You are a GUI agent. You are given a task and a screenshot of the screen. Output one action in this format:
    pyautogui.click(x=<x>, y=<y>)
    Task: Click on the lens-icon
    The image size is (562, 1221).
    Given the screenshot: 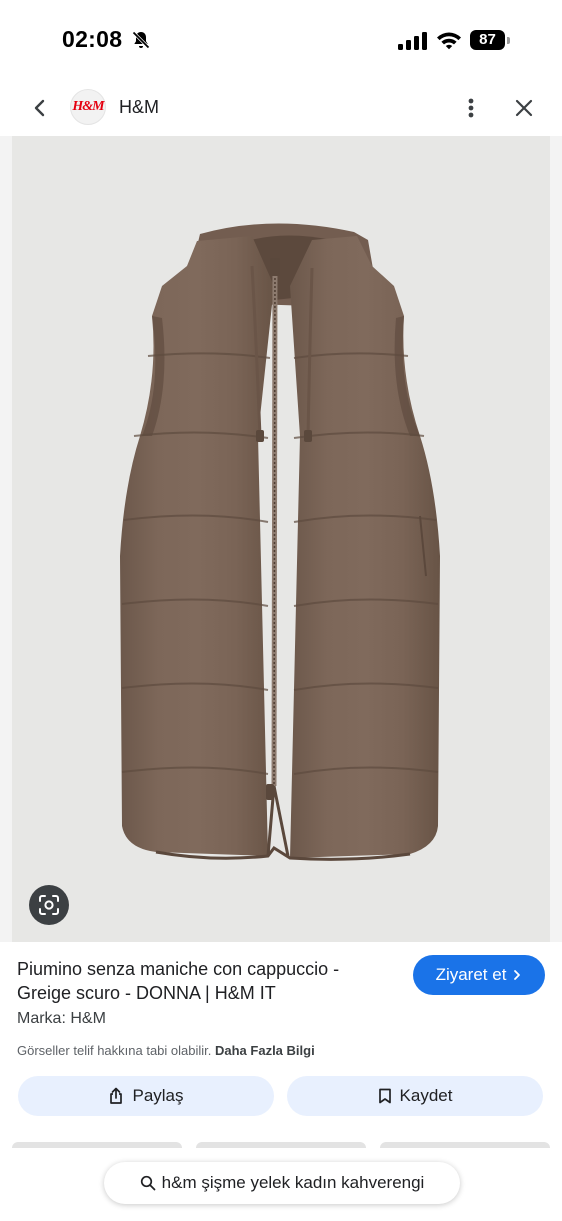 What is the action you would take?
    pyautogui.click(x=49, y=905)
    